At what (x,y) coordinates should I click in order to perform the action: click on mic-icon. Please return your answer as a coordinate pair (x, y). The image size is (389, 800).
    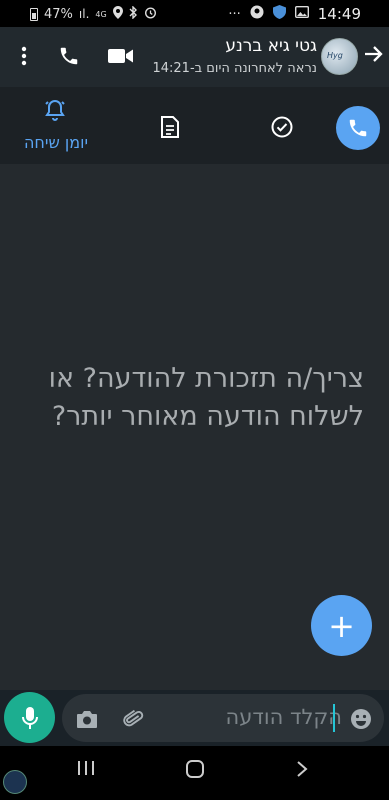
    Looking at the image, I should click on (29, 717).